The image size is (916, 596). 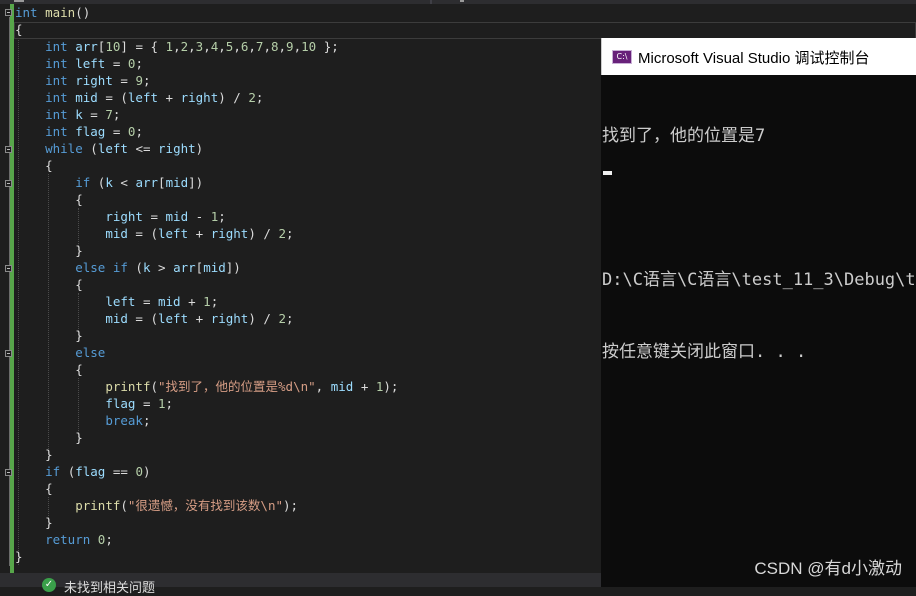 I want to click on code-line: if (k < arr[mid]), so click(x=206, y=182).